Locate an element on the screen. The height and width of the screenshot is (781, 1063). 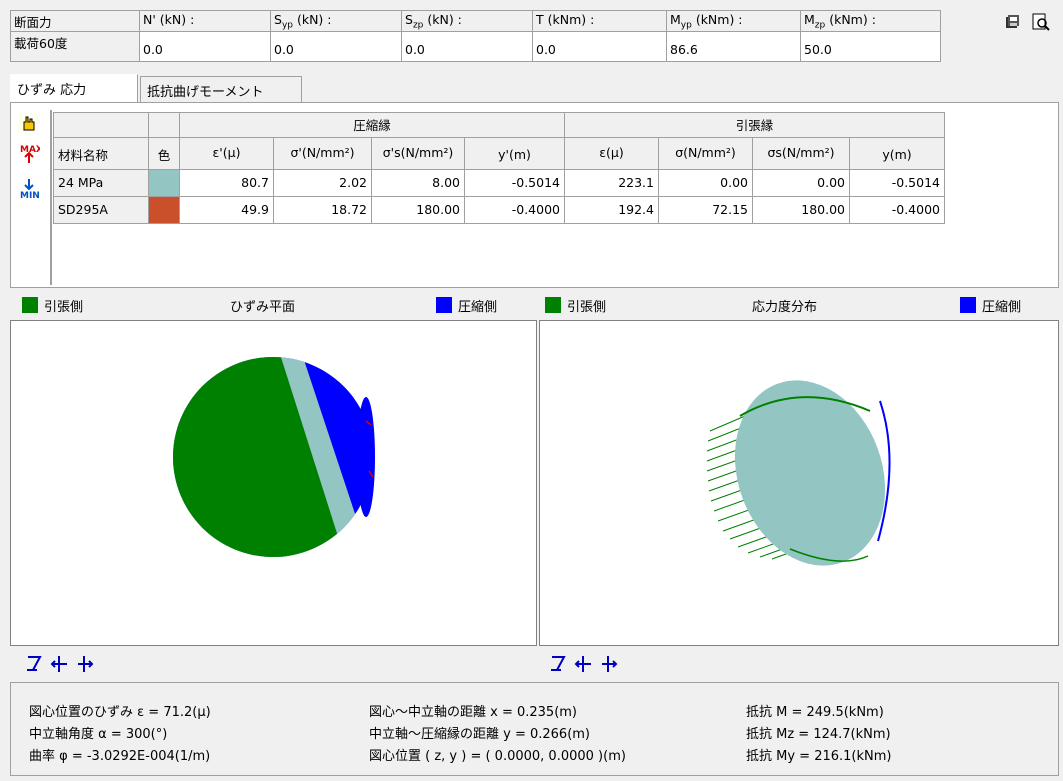
value-n: 0.0 is located at coordinates (205, 47).